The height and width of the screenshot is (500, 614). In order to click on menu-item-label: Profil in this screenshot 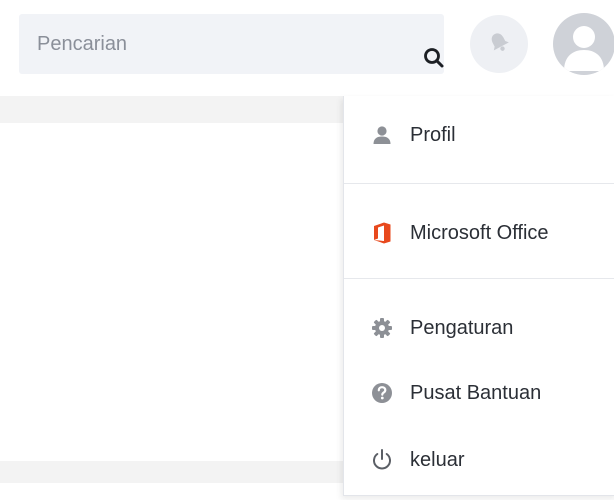, I will do `click(433, 134)`.